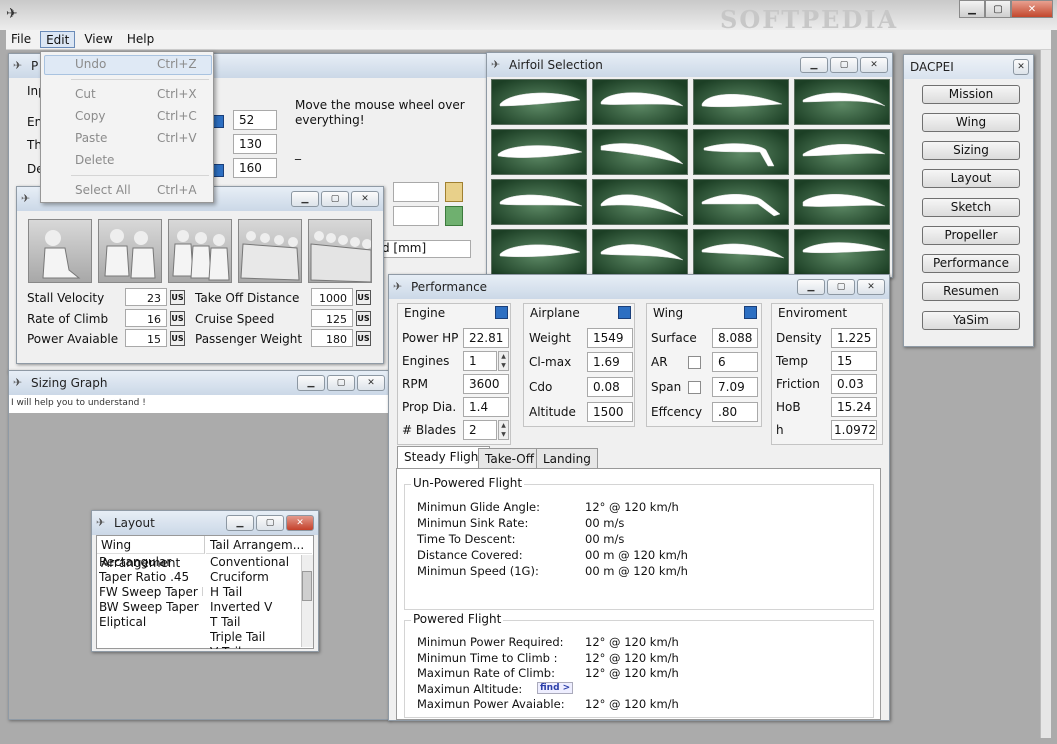 The width and height of the screenshot is (1057, 744). What do you see at coordinates (340, 251) in the screenshot?
I see `five-seats-image` at bounding box center [340, 251].